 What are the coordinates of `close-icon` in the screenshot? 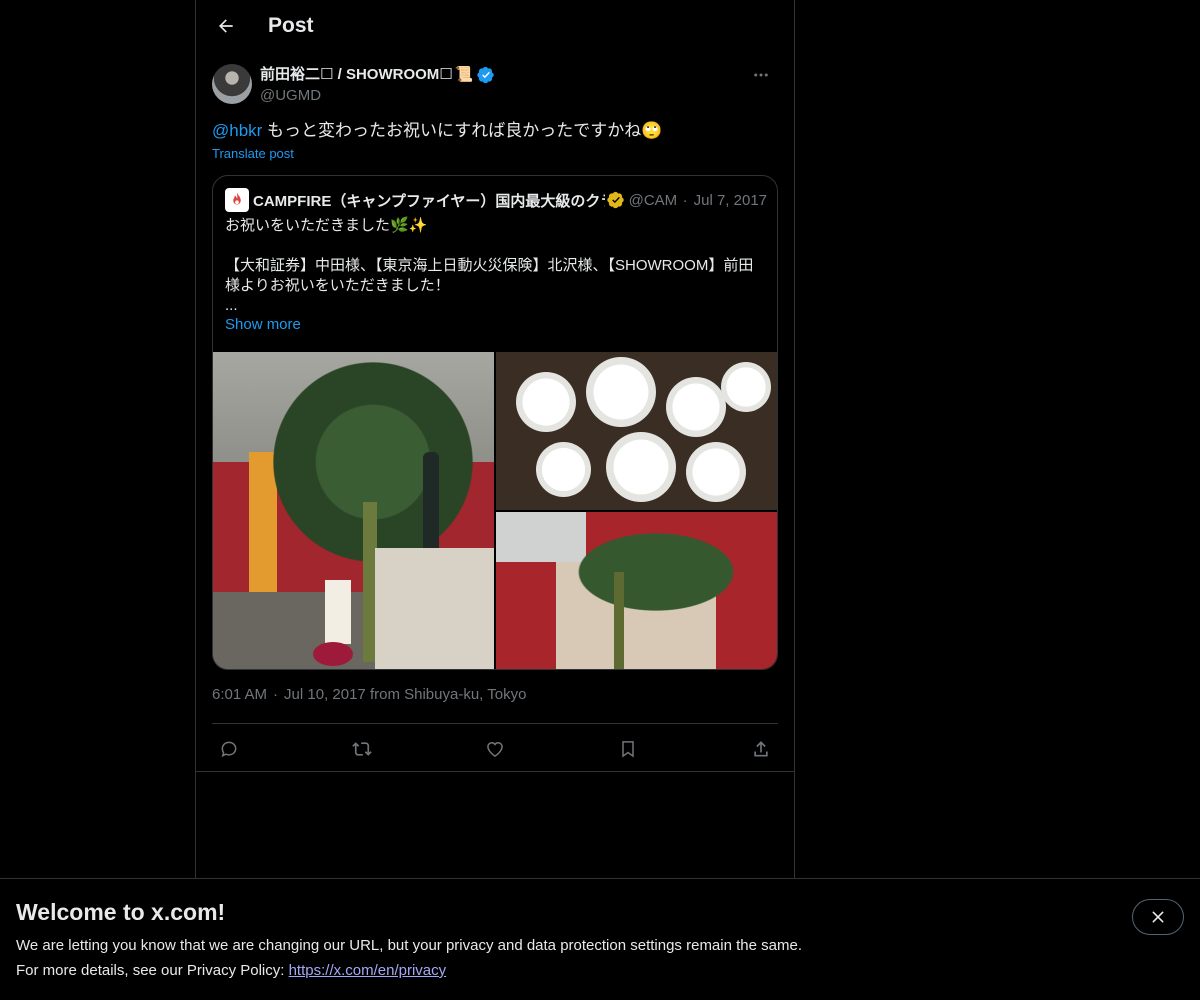 It's located at (1158, 917).